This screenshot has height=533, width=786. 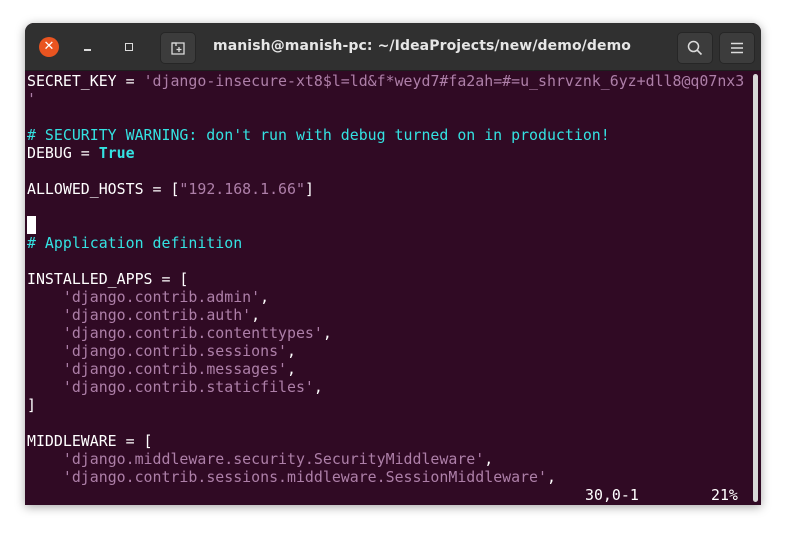 I want to click on list-item: 'django.contrib.auth',, so click(x=143, y=315).